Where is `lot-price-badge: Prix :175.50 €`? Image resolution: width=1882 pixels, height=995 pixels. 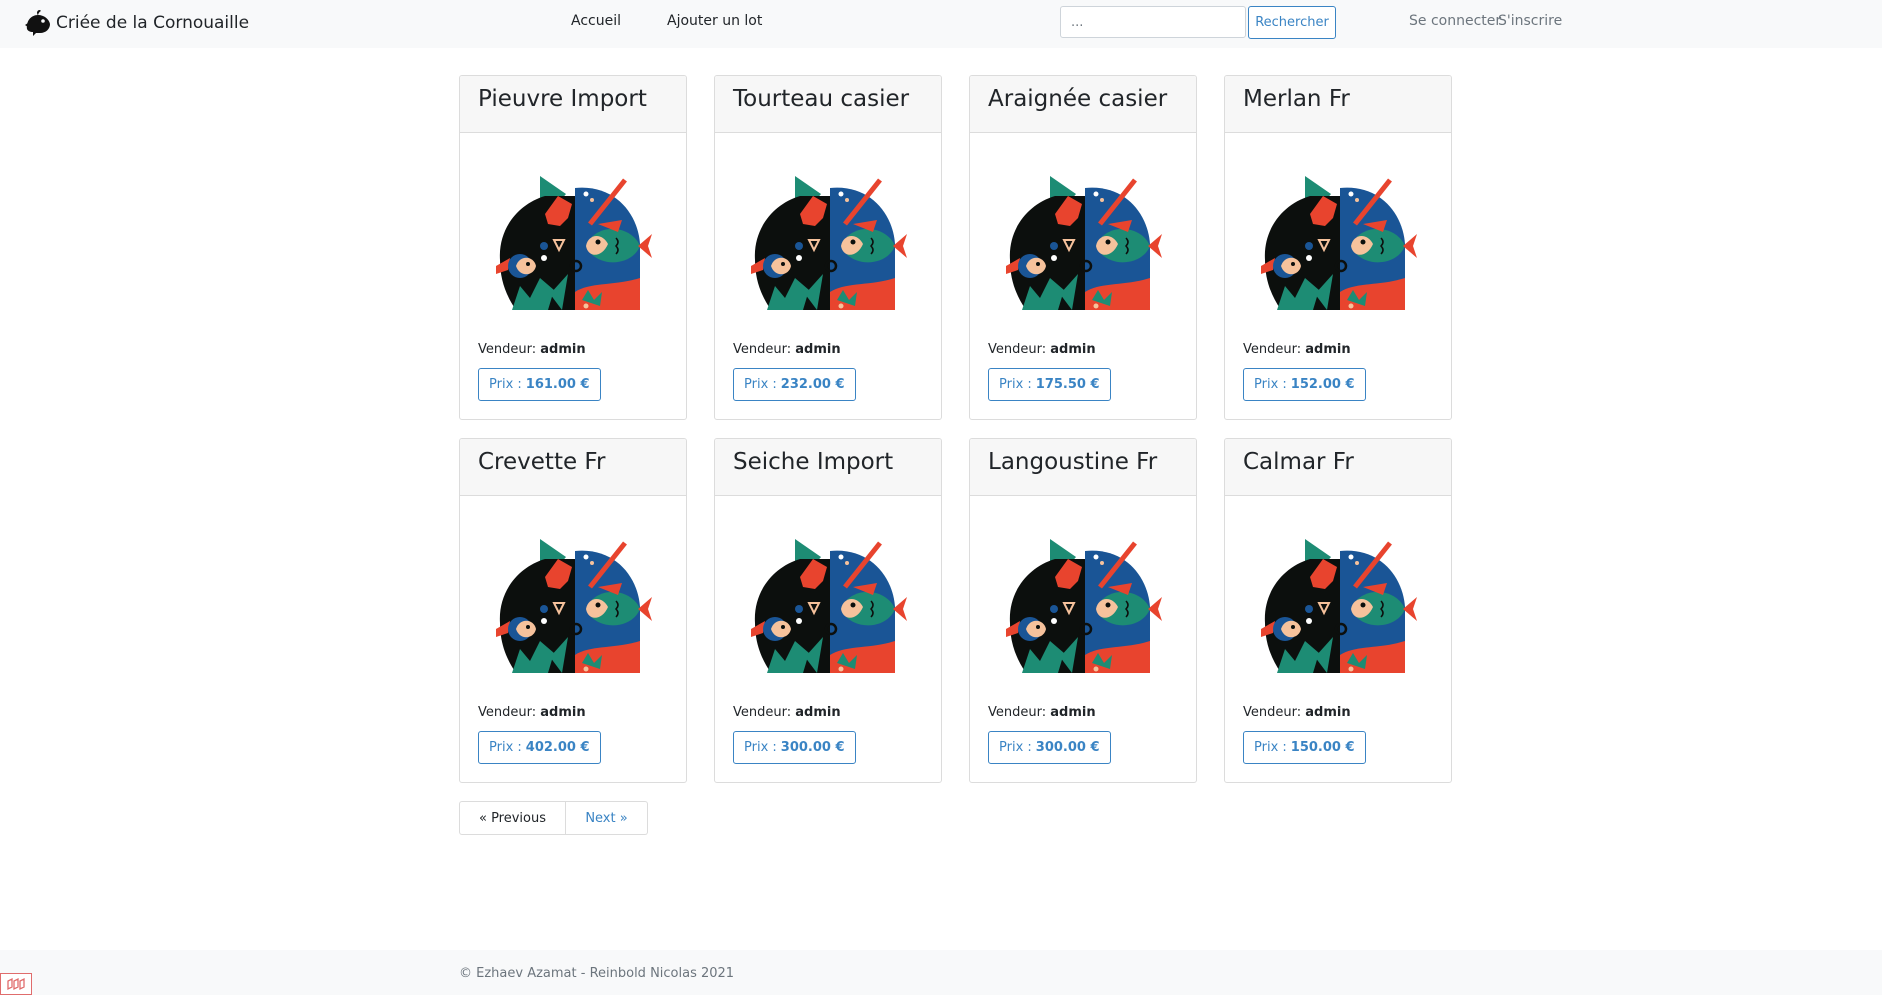
lot-price-badge: Prix :175.50 € is located at coordinates (1049, 384).